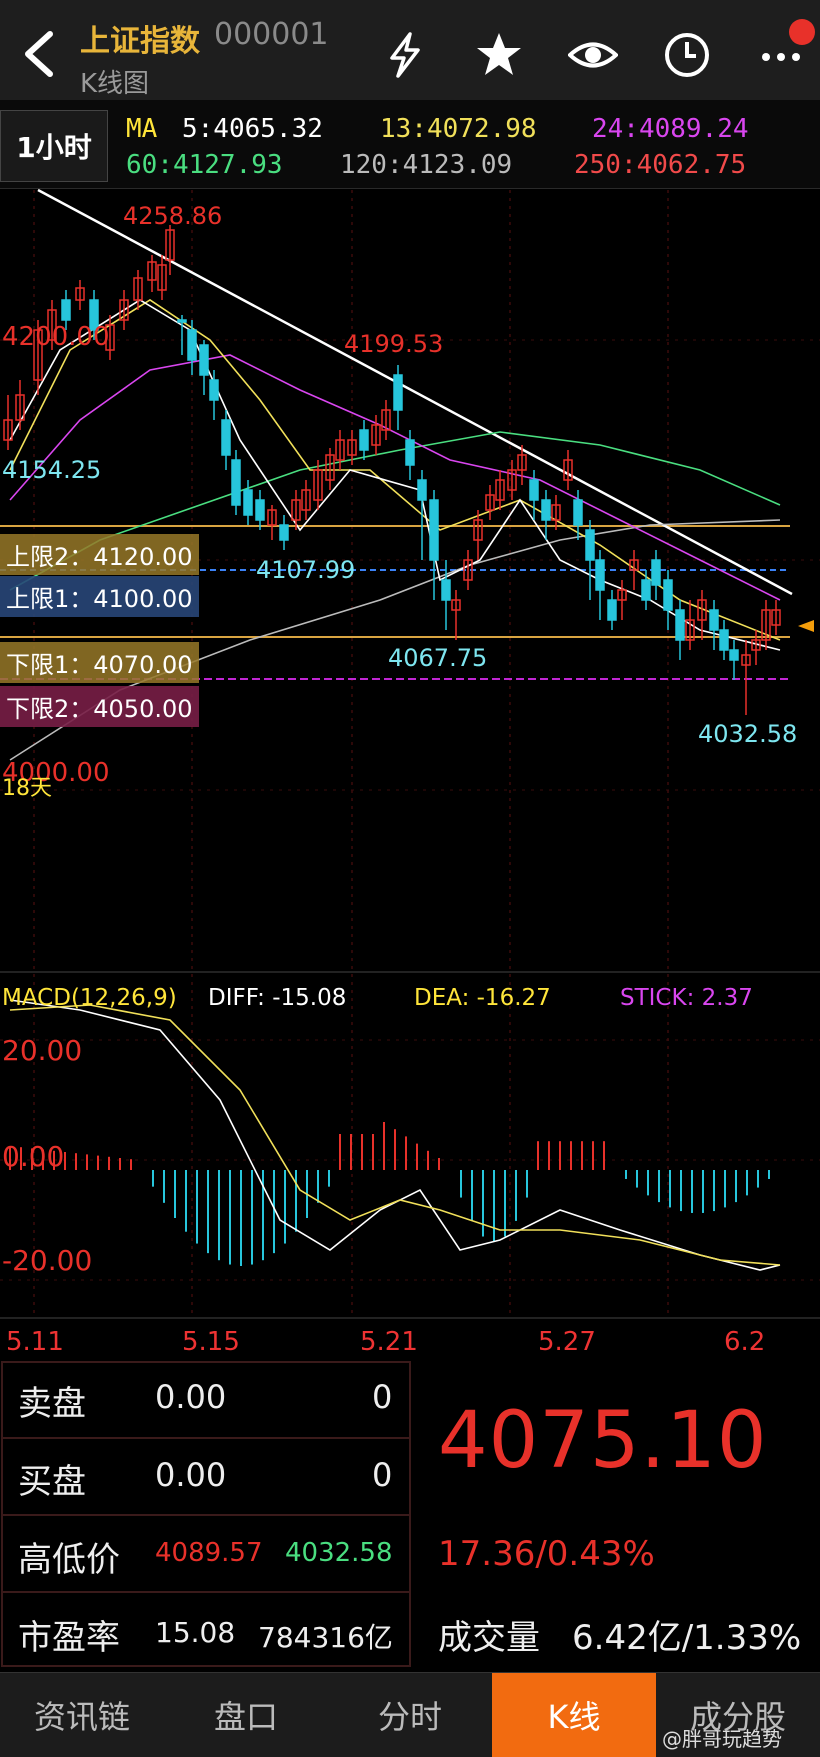 The image size is (820, 1757). What do you see at coordinates (271, 34) in the screenshot?
I see `stock-code: 000001` at bounding box center [271, 34].